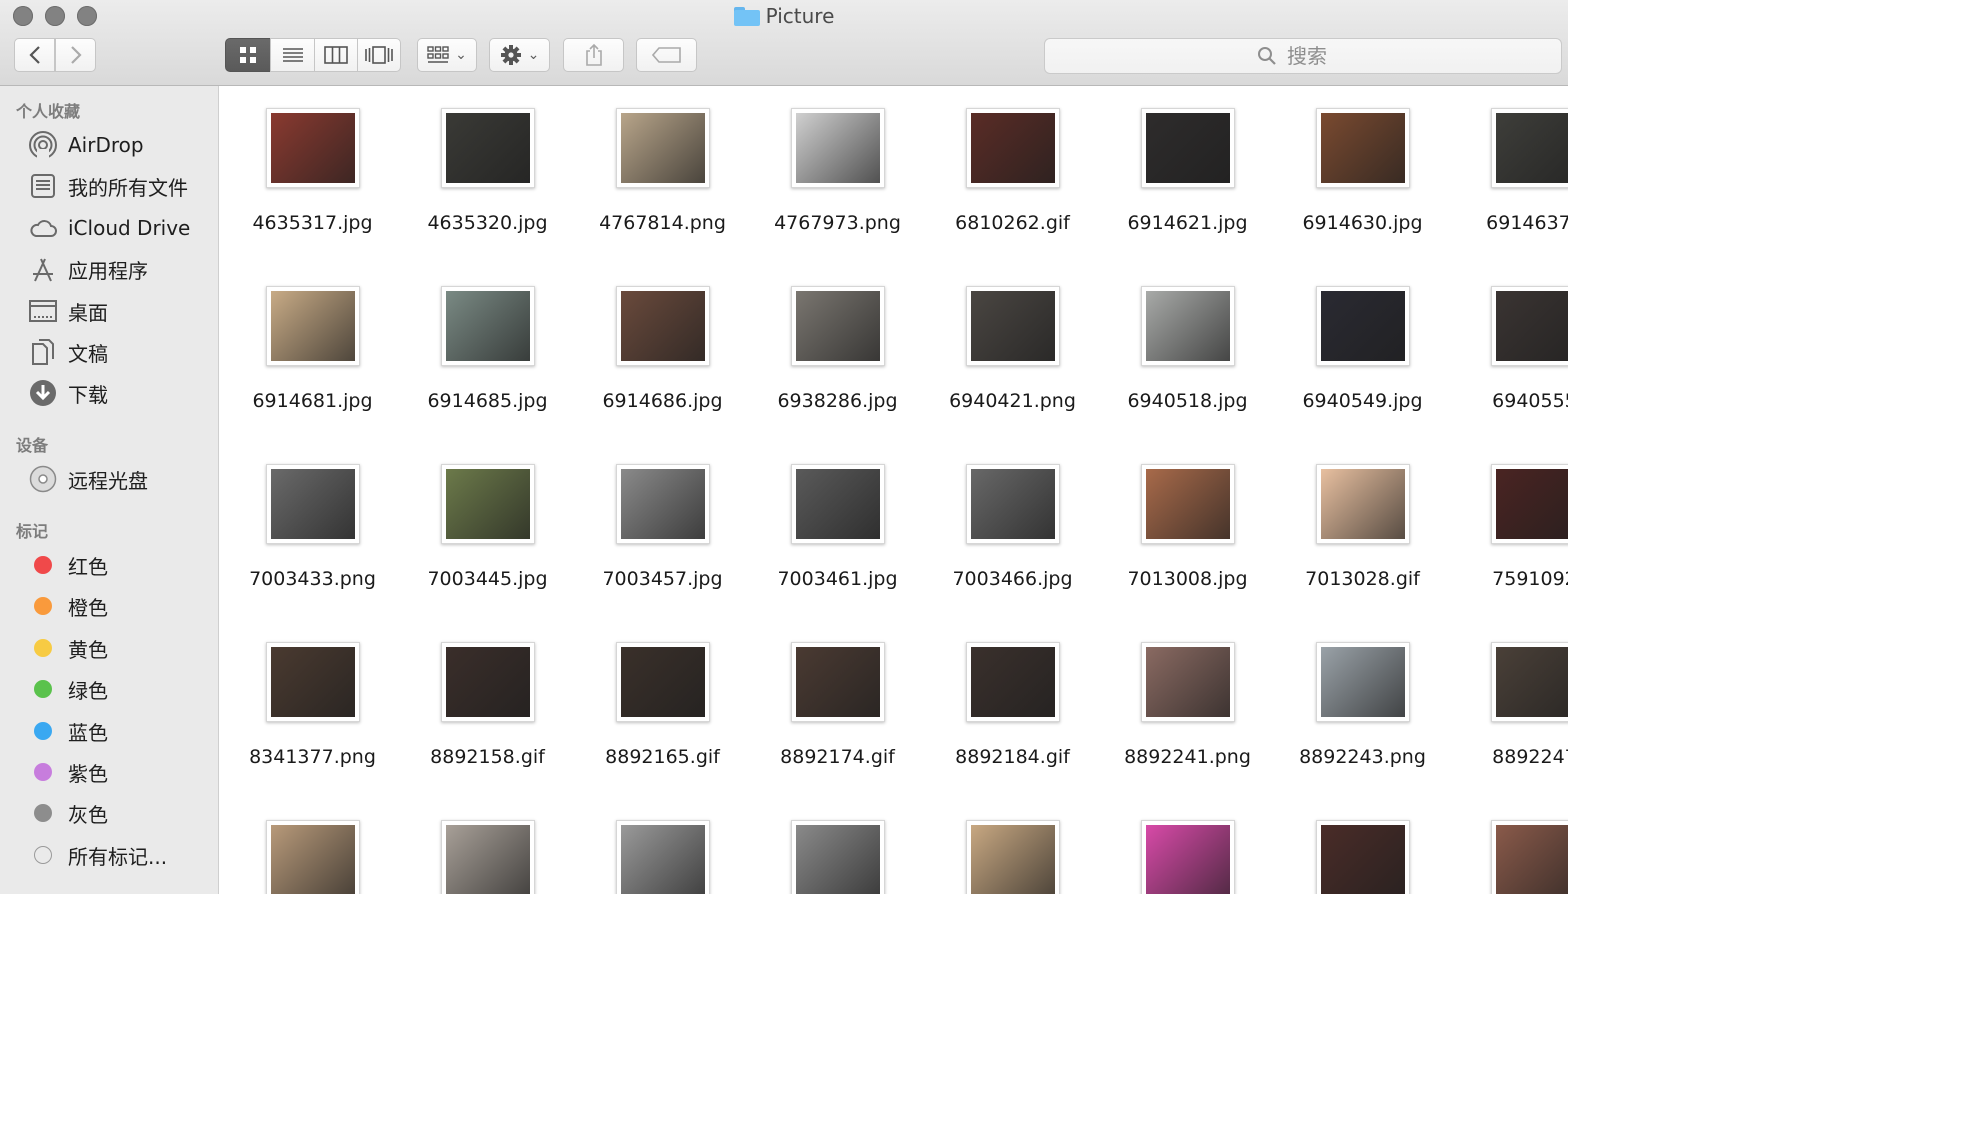 The height and width of the screenshot is (1124, 1972). I want to click on file-item: 8892174.gif, so click(832, 709).